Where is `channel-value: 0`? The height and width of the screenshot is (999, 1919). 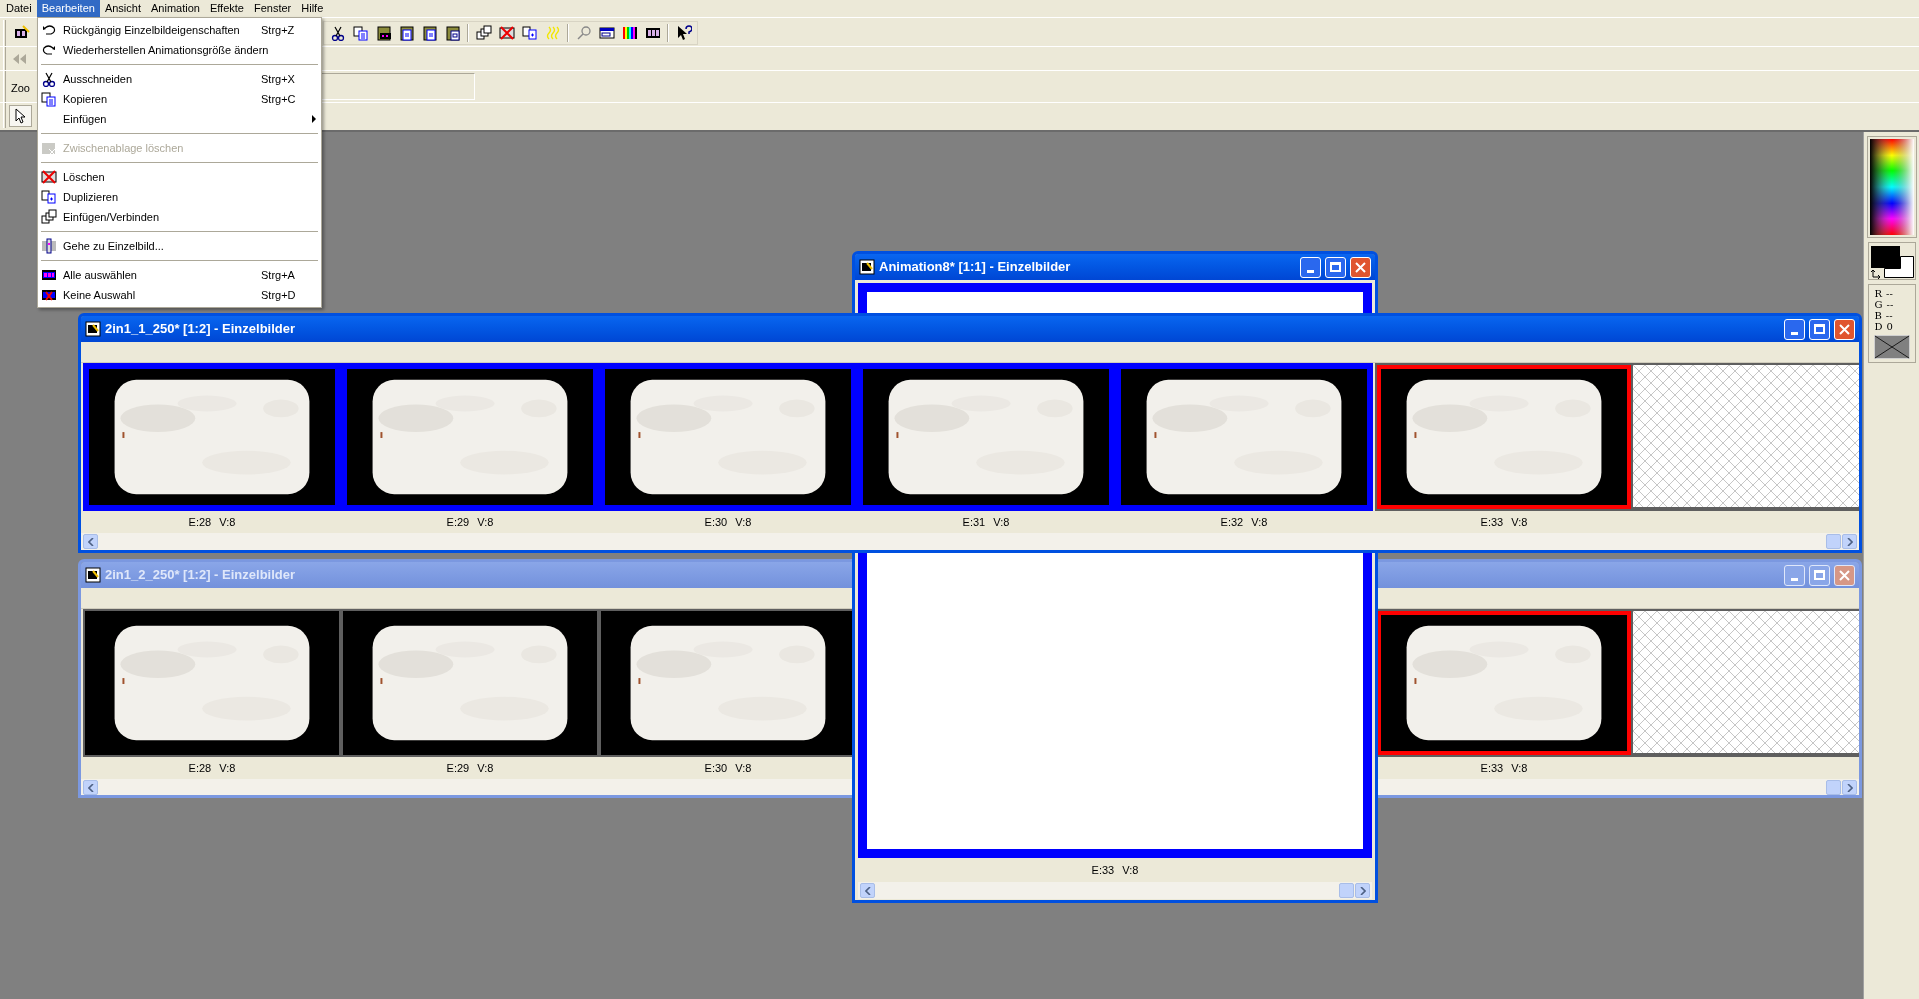
channel-value: 0 is located at coordinates (1889, 326).